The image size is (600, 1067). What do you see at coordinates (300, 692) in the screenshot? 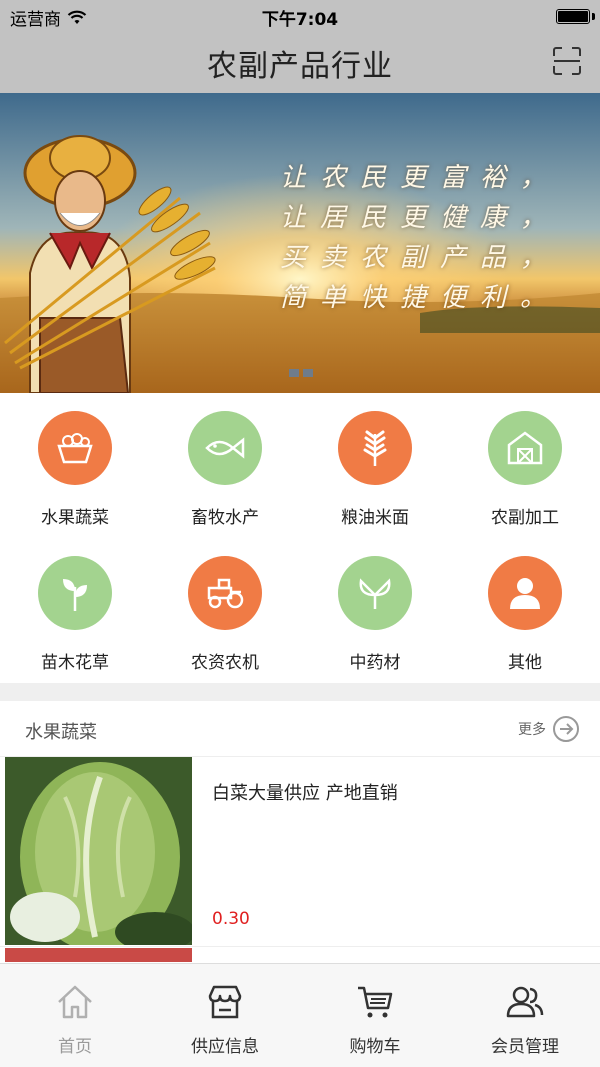
I see `section-divider` at bounding box center [300, 692].